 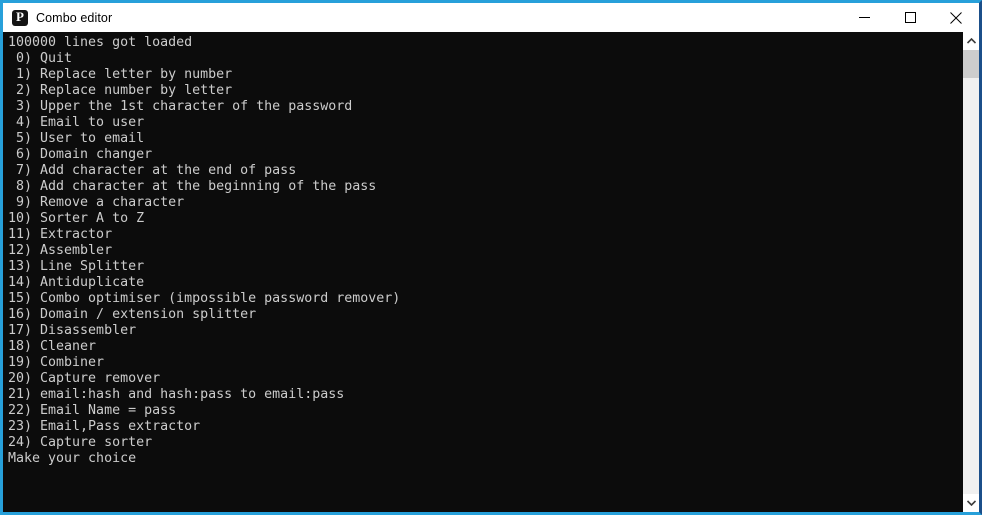 I want to click on title-bar: P Combo editor, so click(x=491, y=17).